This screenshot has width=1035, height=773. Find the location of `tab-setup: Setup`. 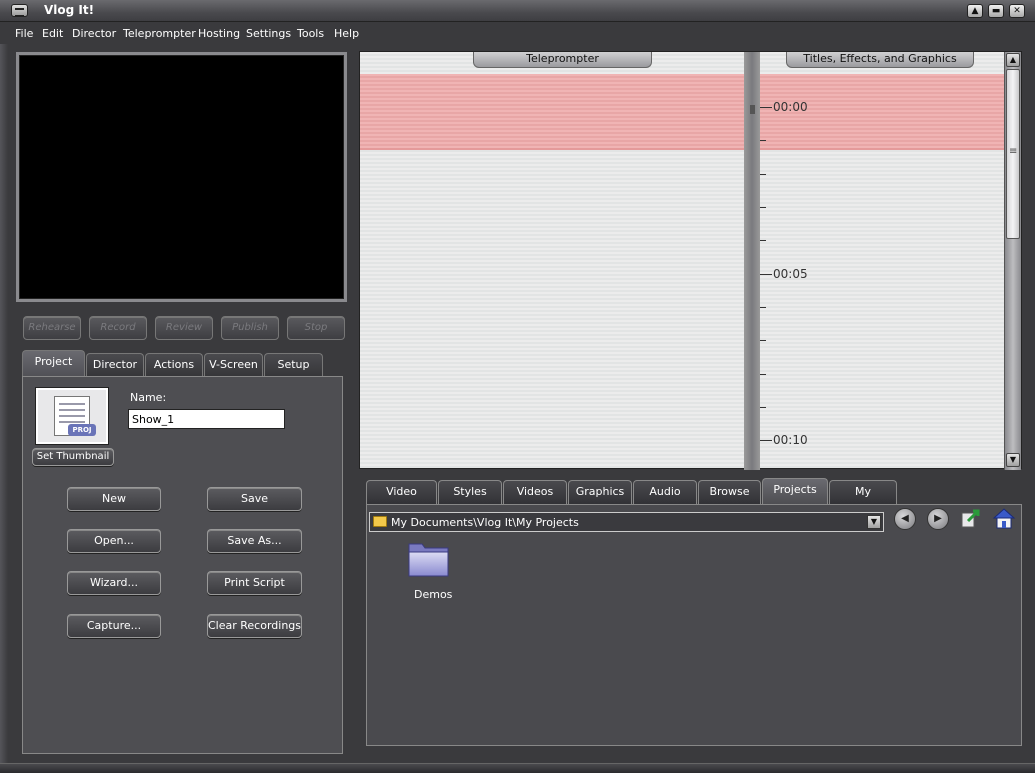

tab-setup: Setup is located at coordinates (293, 365).